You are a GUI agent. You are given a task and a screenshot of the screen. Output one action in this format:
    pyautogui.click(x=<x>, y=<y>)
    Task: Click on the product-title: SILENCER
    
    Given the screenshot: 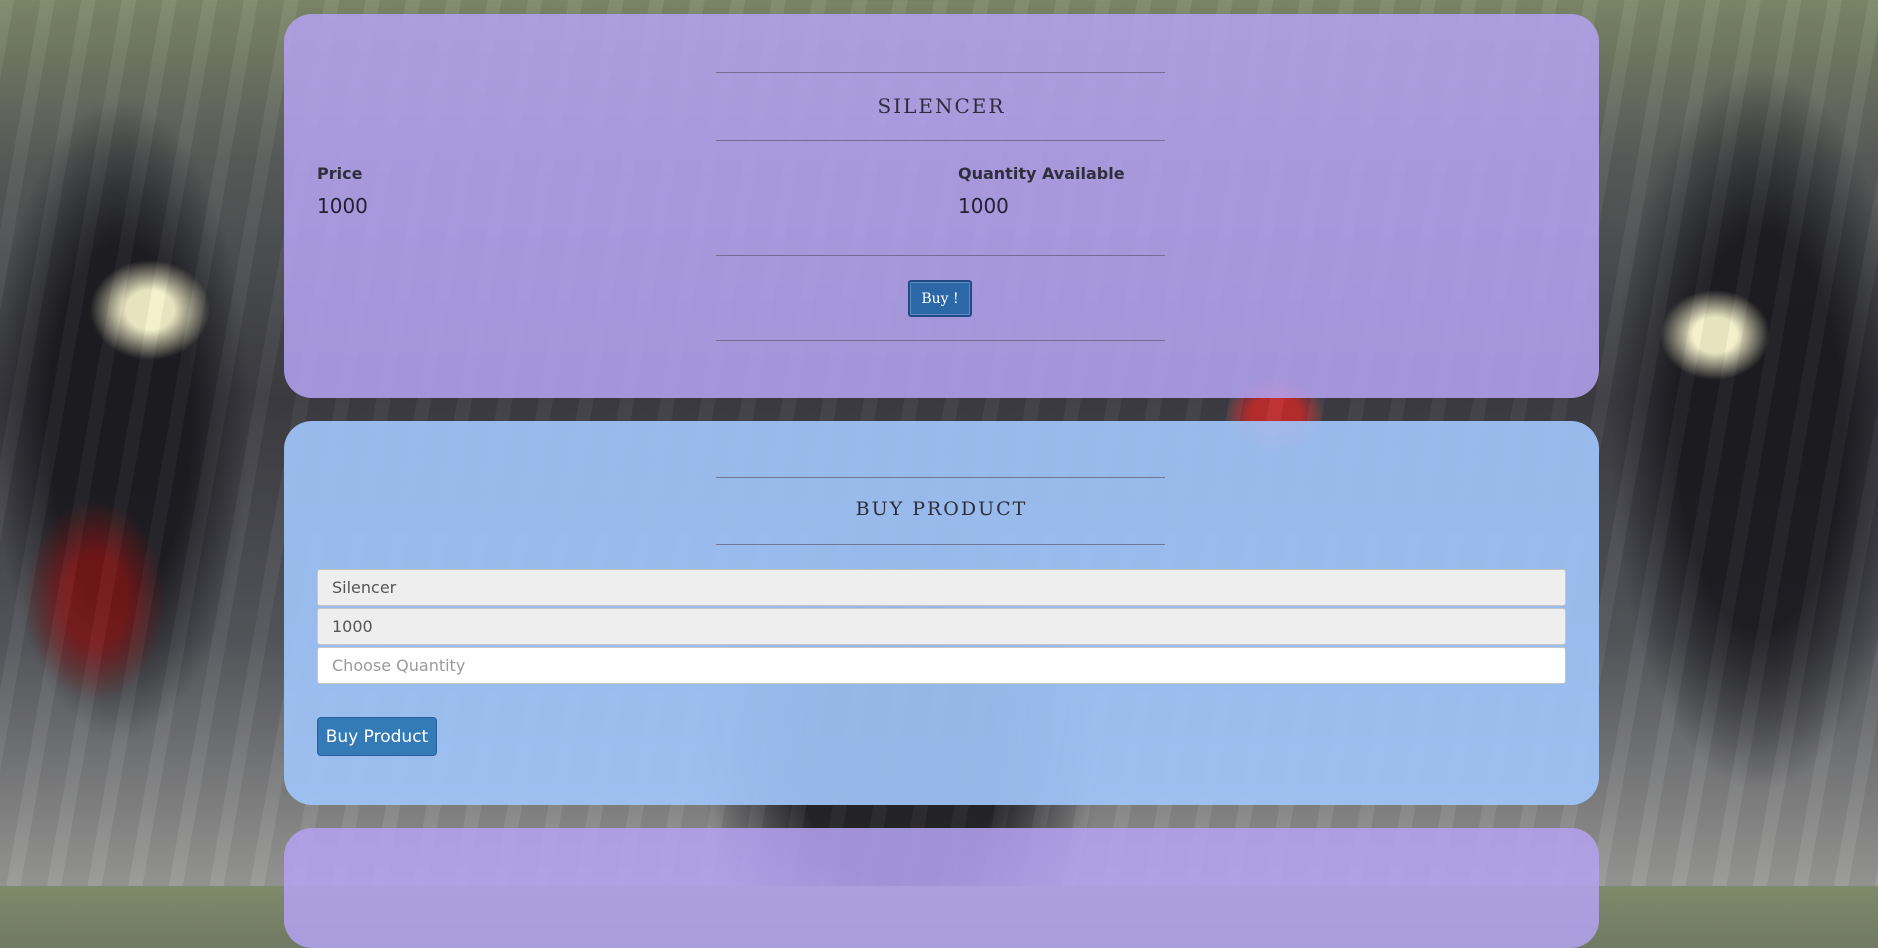 What is the action you would take?
    pyautogui.click(x=941, y=106)
    